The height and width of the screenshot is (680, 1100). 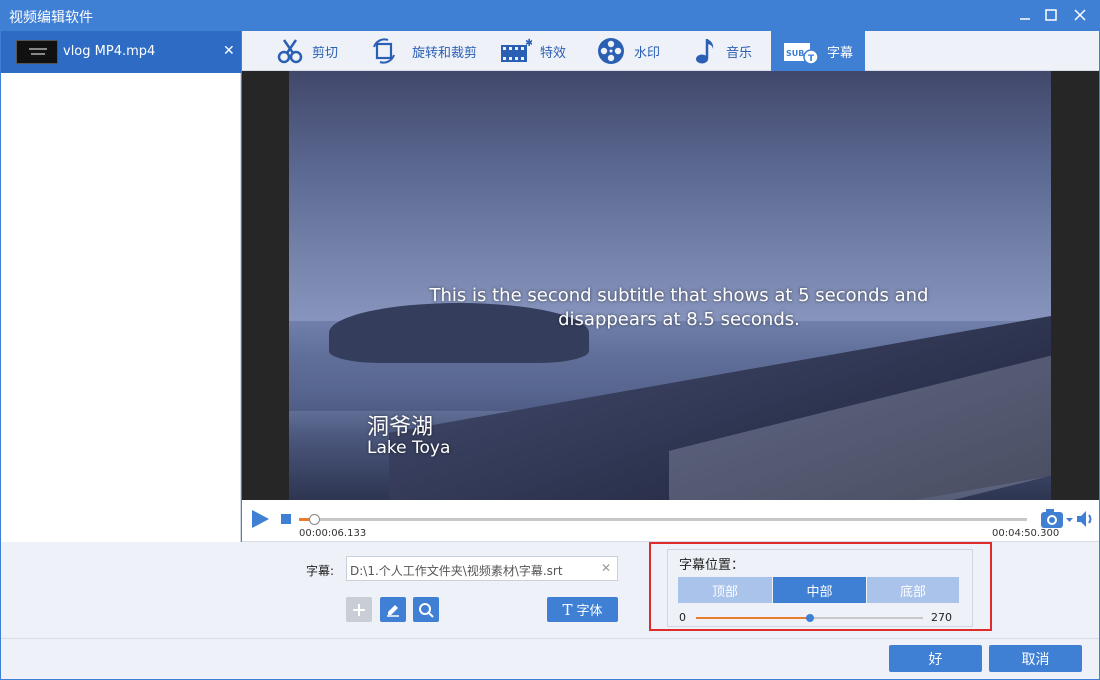 What do you see at coordinates (941, 617) in the screenshot?
I see `slider-max-label: 270` at bounding box center [941, 617].